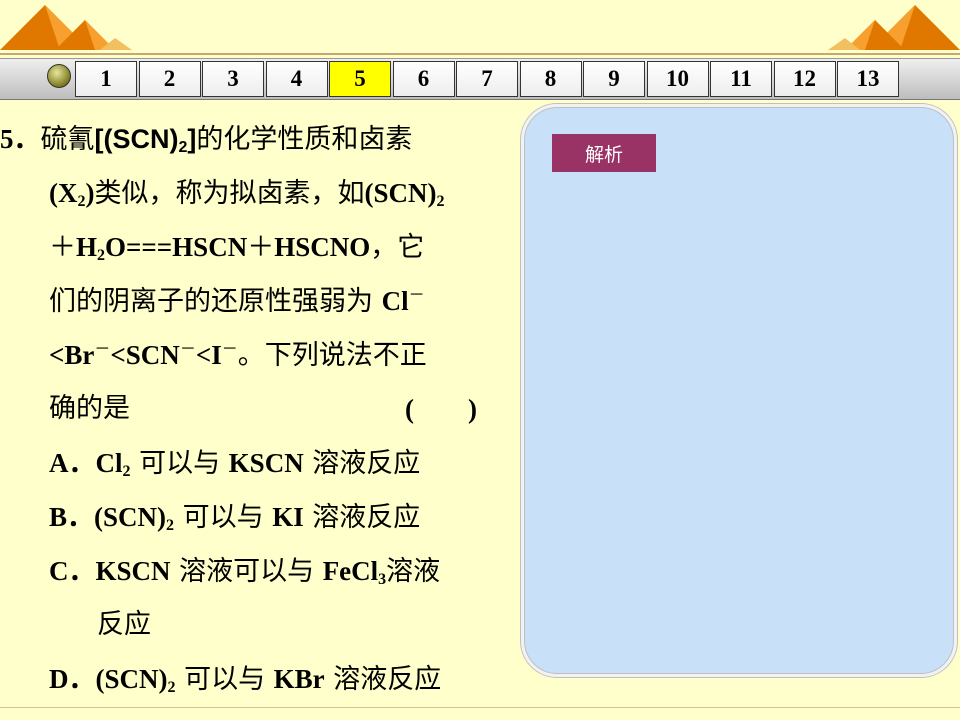  Describe the element at coordinates (441, 409) in the screenshot. I see `answer-blank: ( )` at that location.